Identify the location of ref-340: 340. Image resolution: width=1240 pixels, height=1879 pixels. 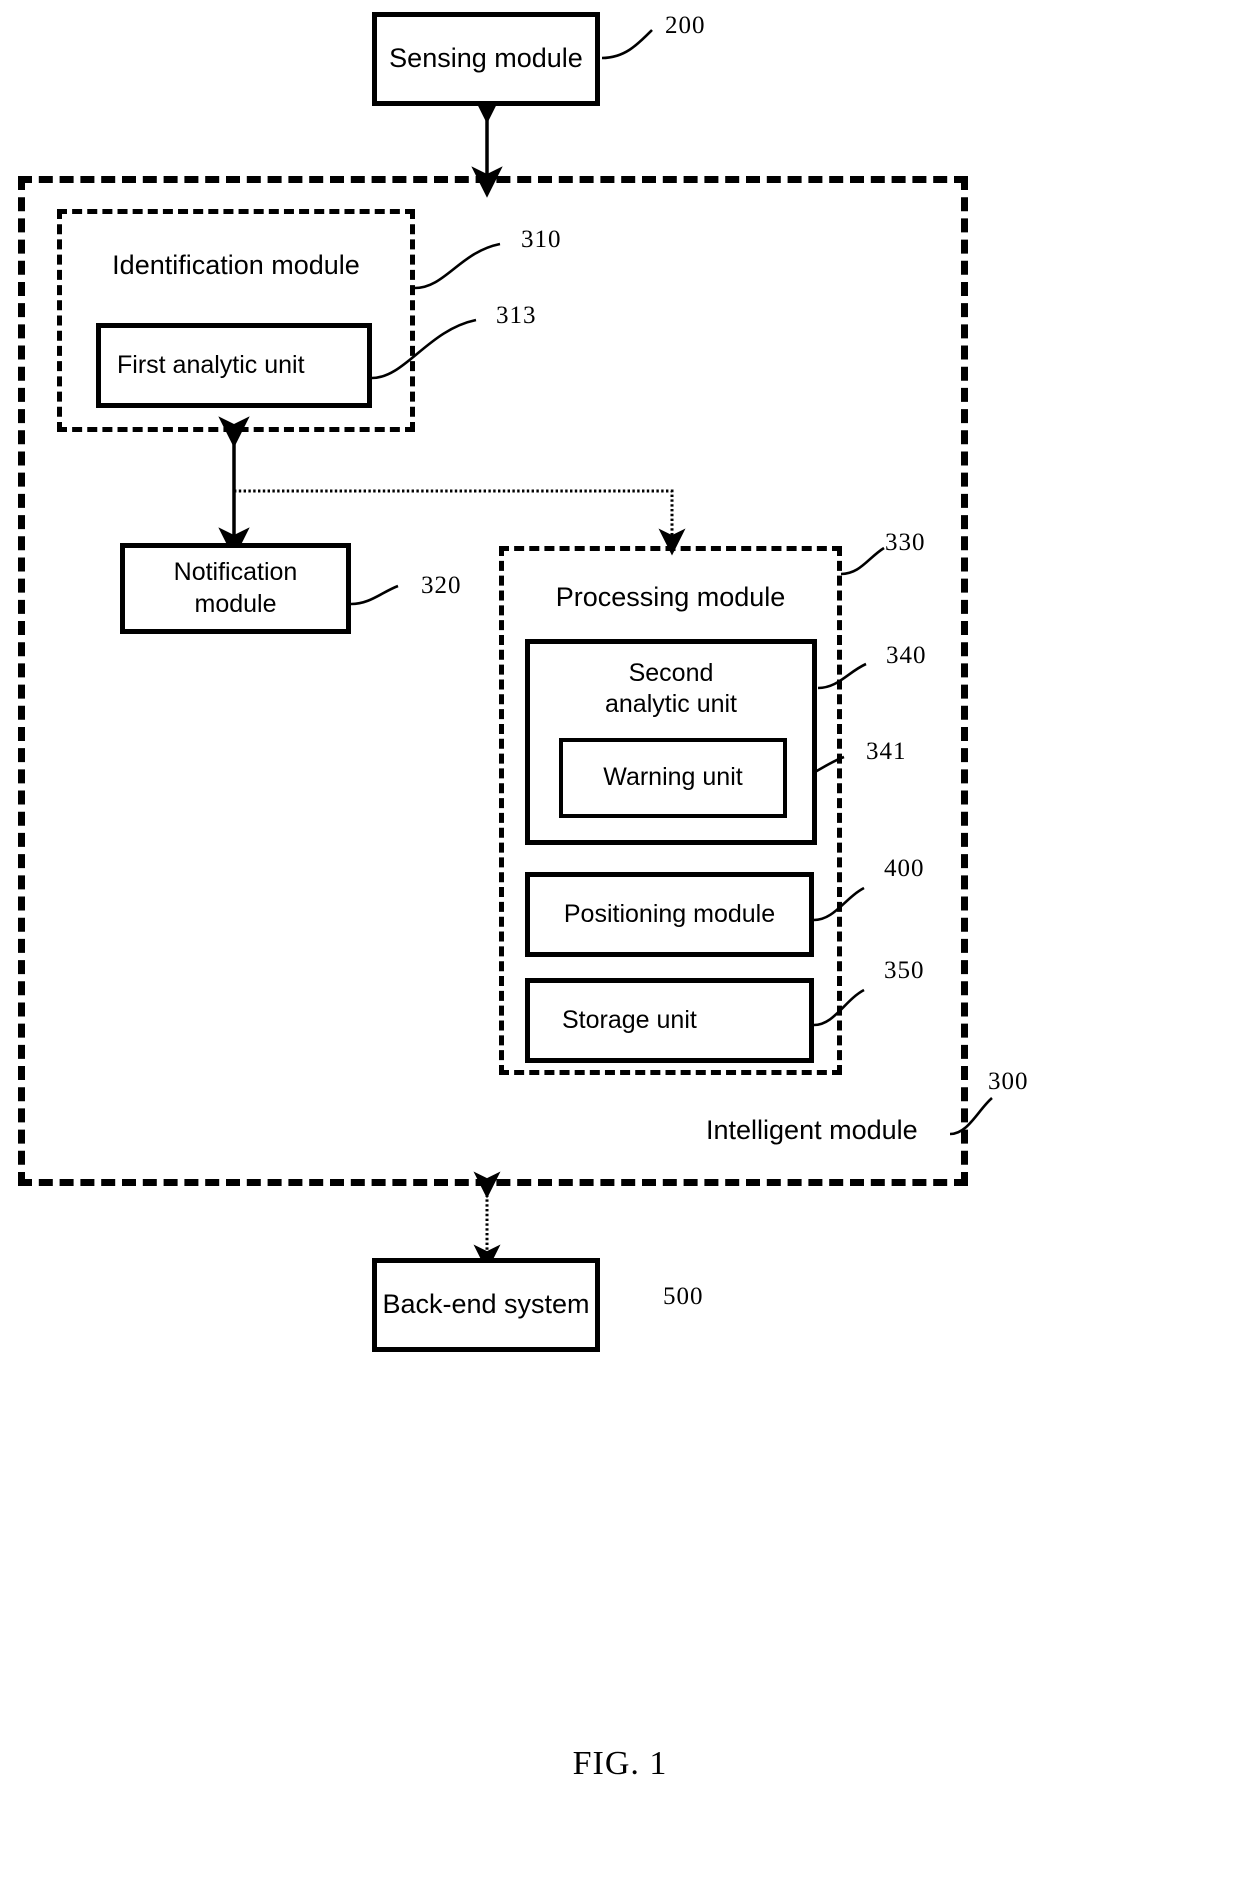
(906, 655).